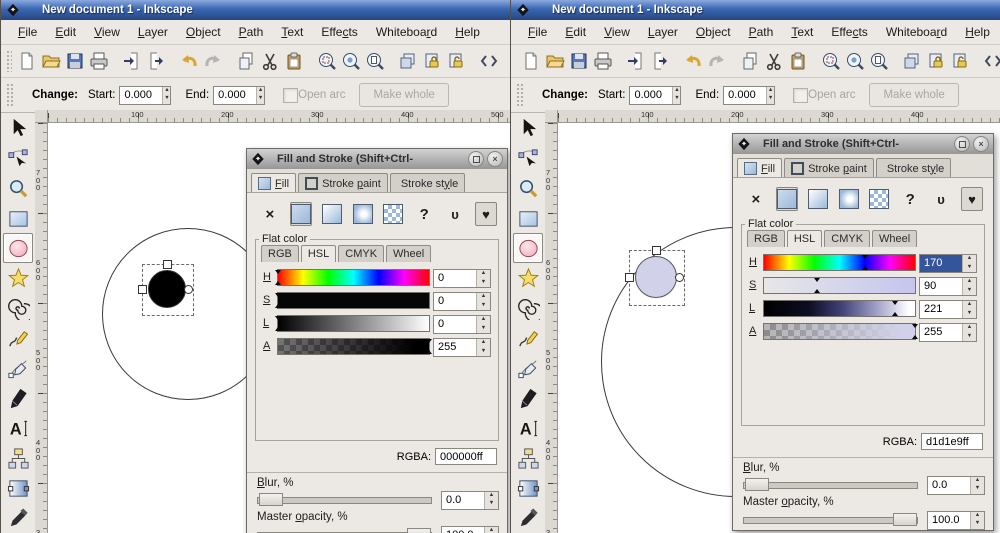 The height and width of the screenshot is (533, 1000). I want to click on h-spinbox: 170 ▲ ▼, so click(948, 263).